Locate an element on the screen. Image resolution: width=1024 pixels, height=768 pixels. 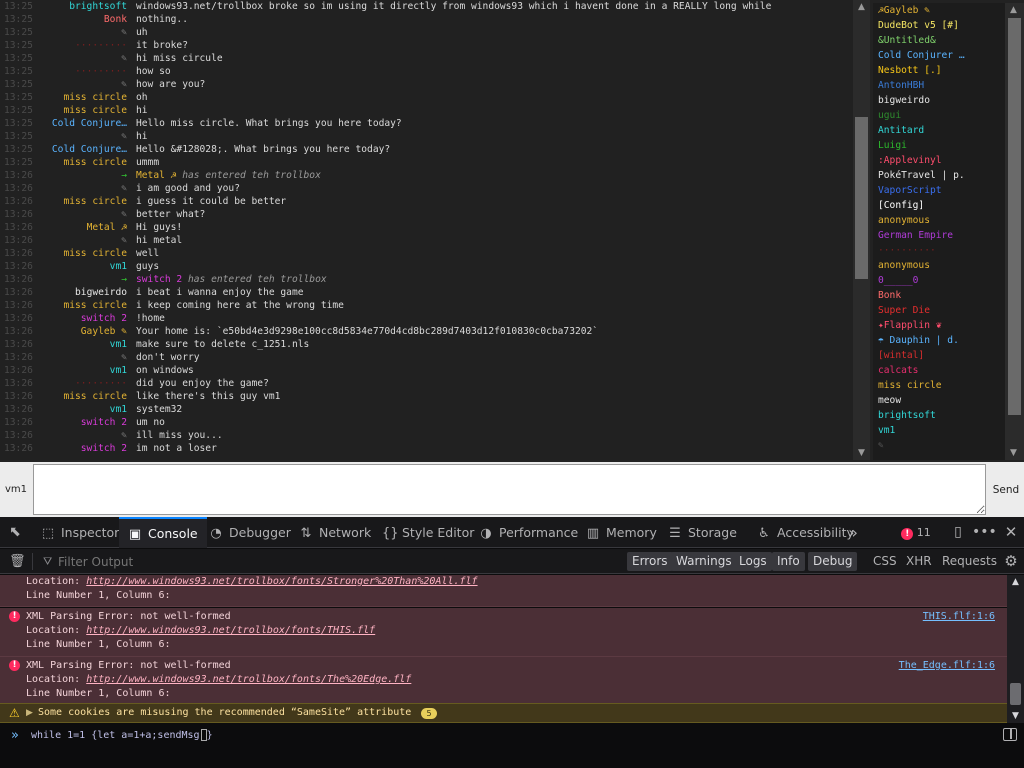
tab-style-editor: {} Style Editor is located at coordinates (428, 532).